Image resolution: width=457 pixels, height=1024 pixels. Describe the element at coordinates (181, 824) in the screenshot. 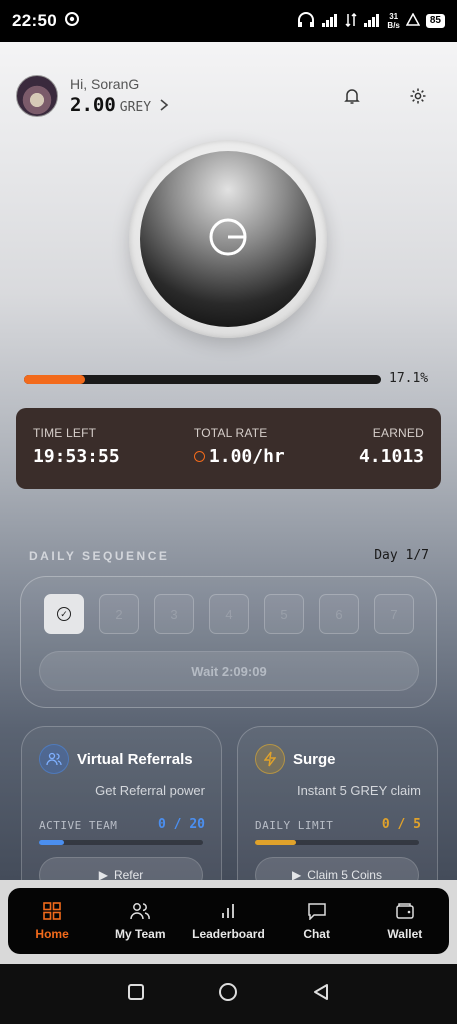

I see `active-team-value: 0 / 20` at that location.